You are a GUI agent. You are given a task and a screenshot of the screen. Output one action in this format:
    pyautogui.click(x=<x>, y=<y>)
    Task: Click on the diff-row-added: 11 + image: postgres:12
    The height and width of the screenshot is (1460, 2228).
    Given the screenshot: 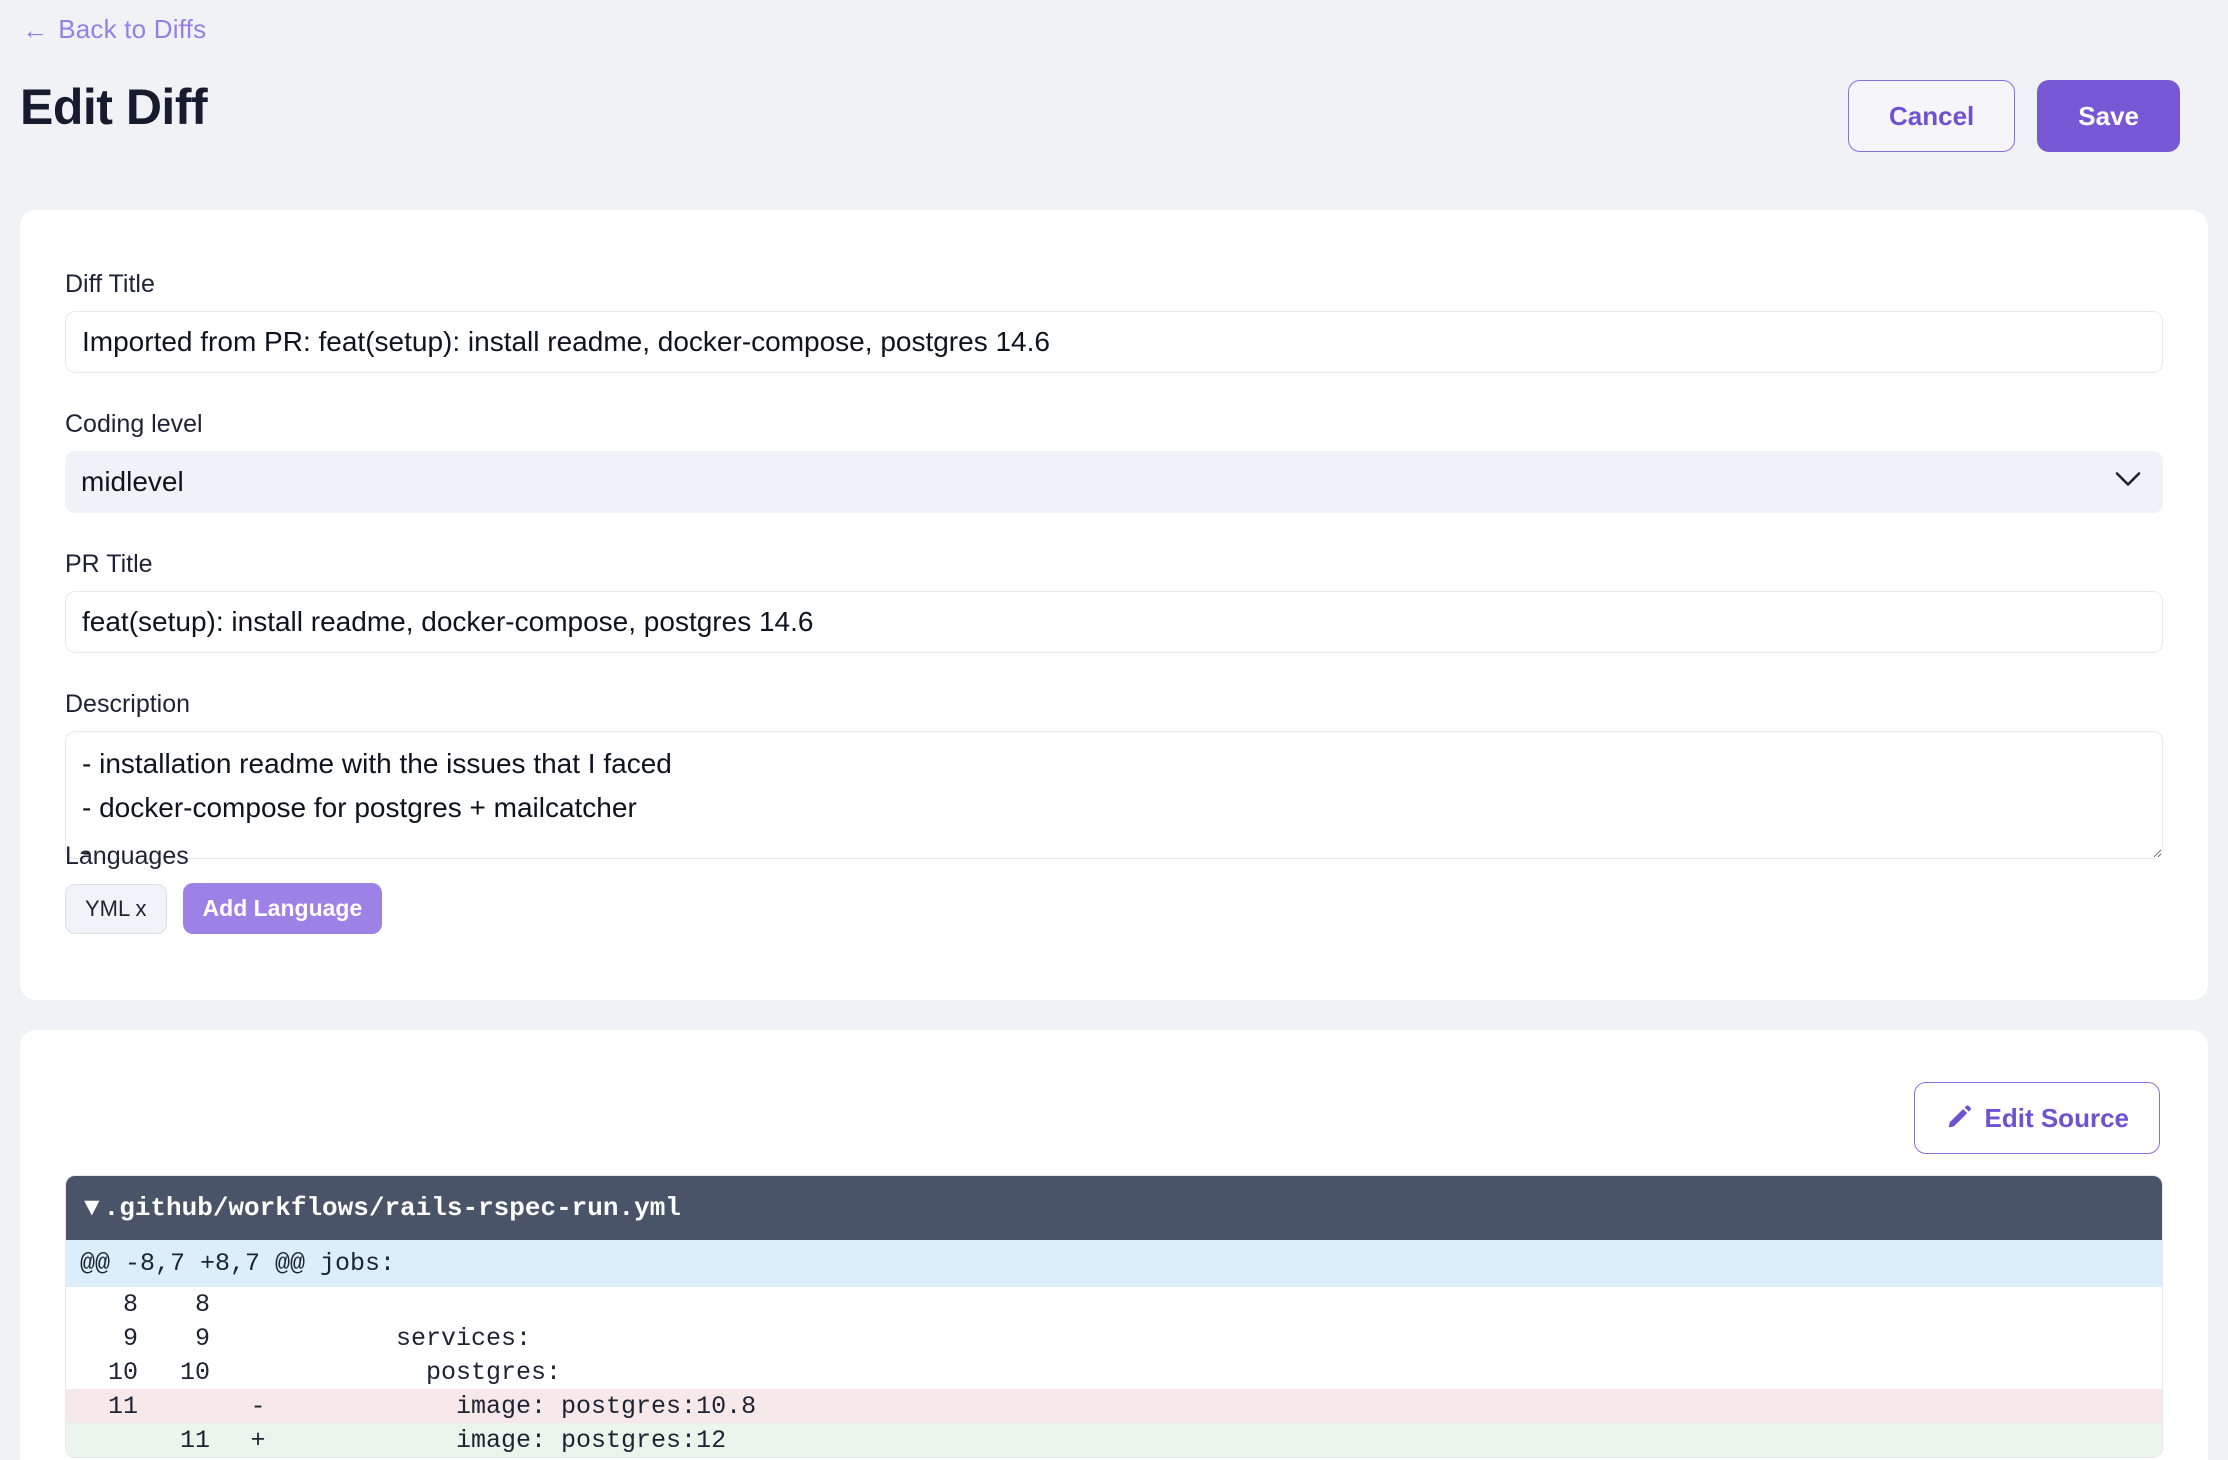 What is the action you would take?
    pyautogui.click(x=1114, y=1440)
    